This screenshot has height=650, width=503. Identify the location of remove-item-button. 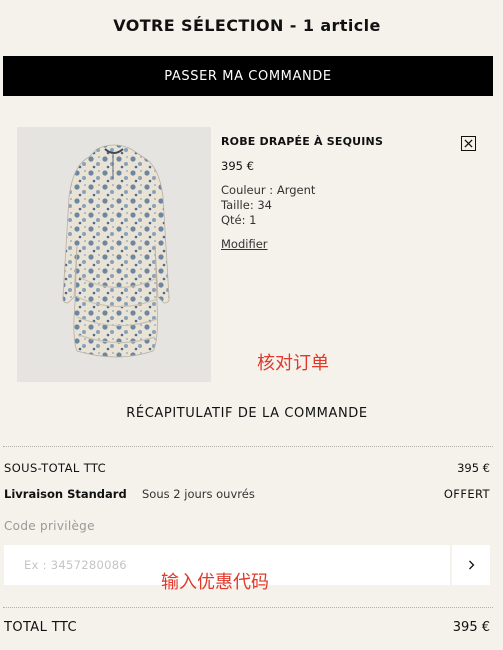
(468, 143).